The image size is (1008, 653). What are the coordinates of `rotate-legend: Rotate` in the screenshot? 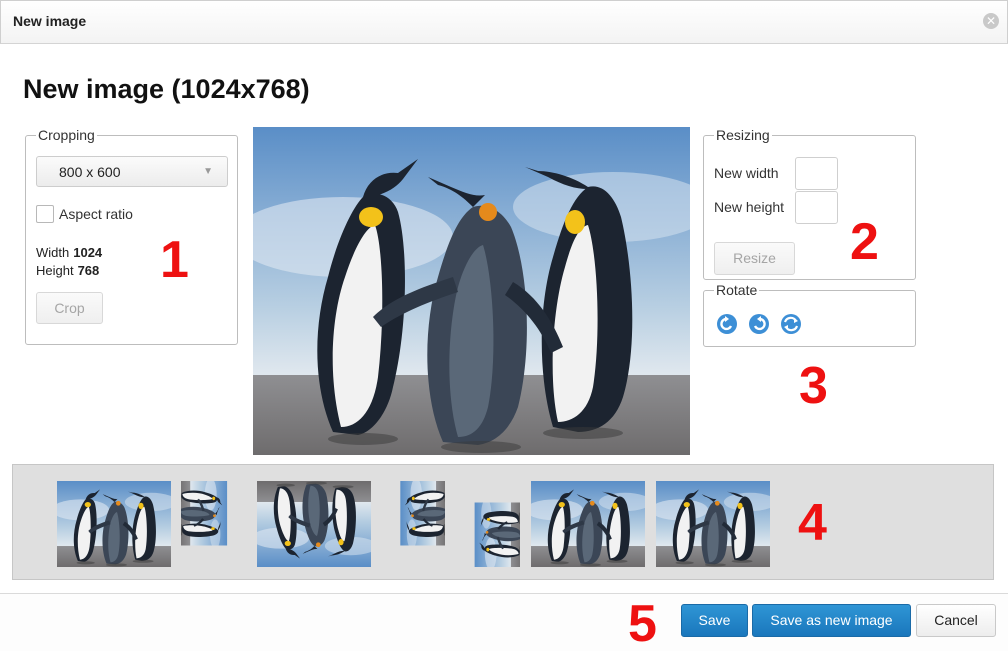 It's located at (737, 290).